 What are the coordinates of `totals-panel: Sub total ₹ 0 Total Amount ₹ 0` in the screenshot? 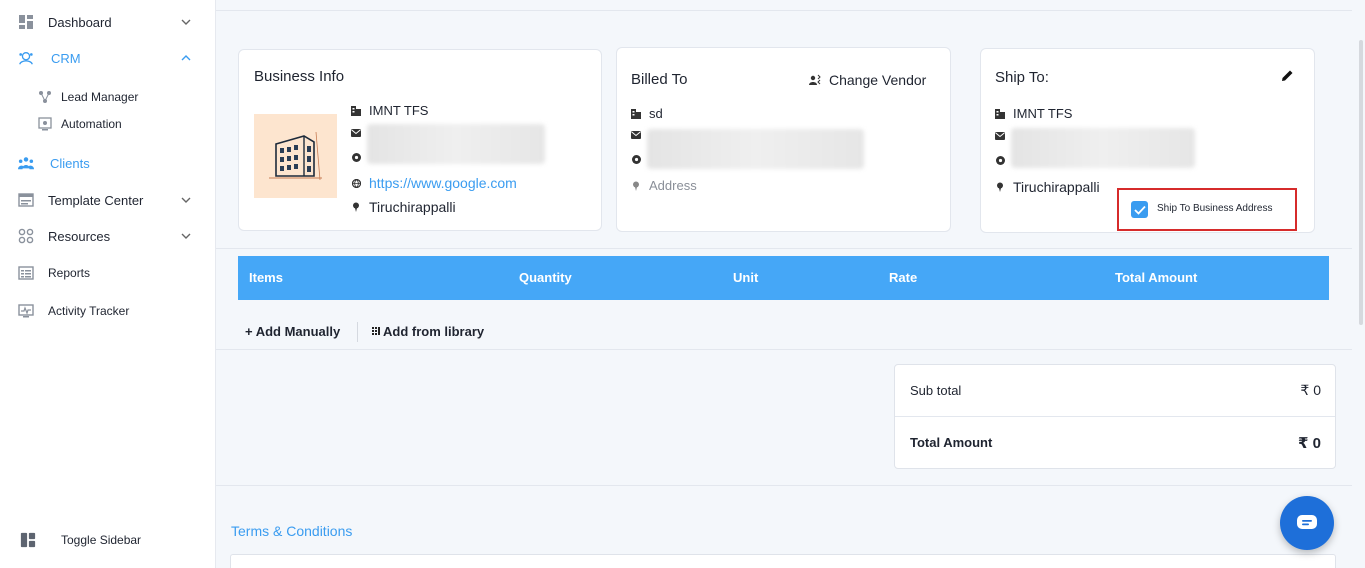 It's located at (1115, 416).